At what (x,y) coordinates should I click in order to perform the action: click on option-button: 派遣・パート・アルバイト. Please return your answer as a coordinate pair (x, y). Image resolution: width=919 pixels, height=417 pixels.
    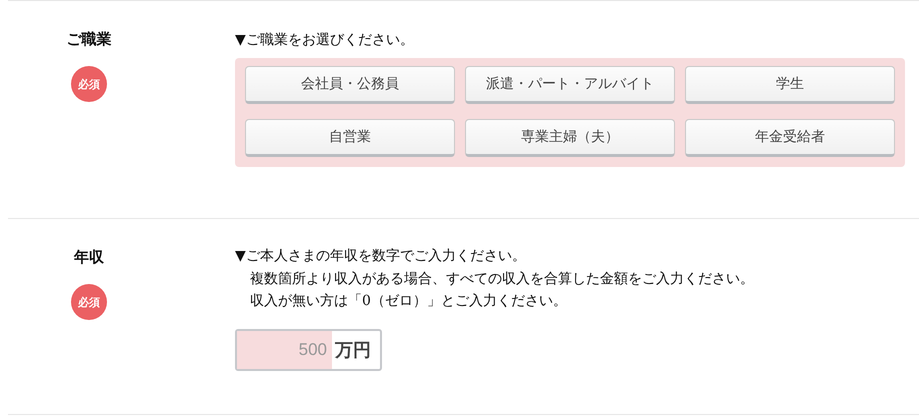
    Looking at the image, I should click on (570, 85).